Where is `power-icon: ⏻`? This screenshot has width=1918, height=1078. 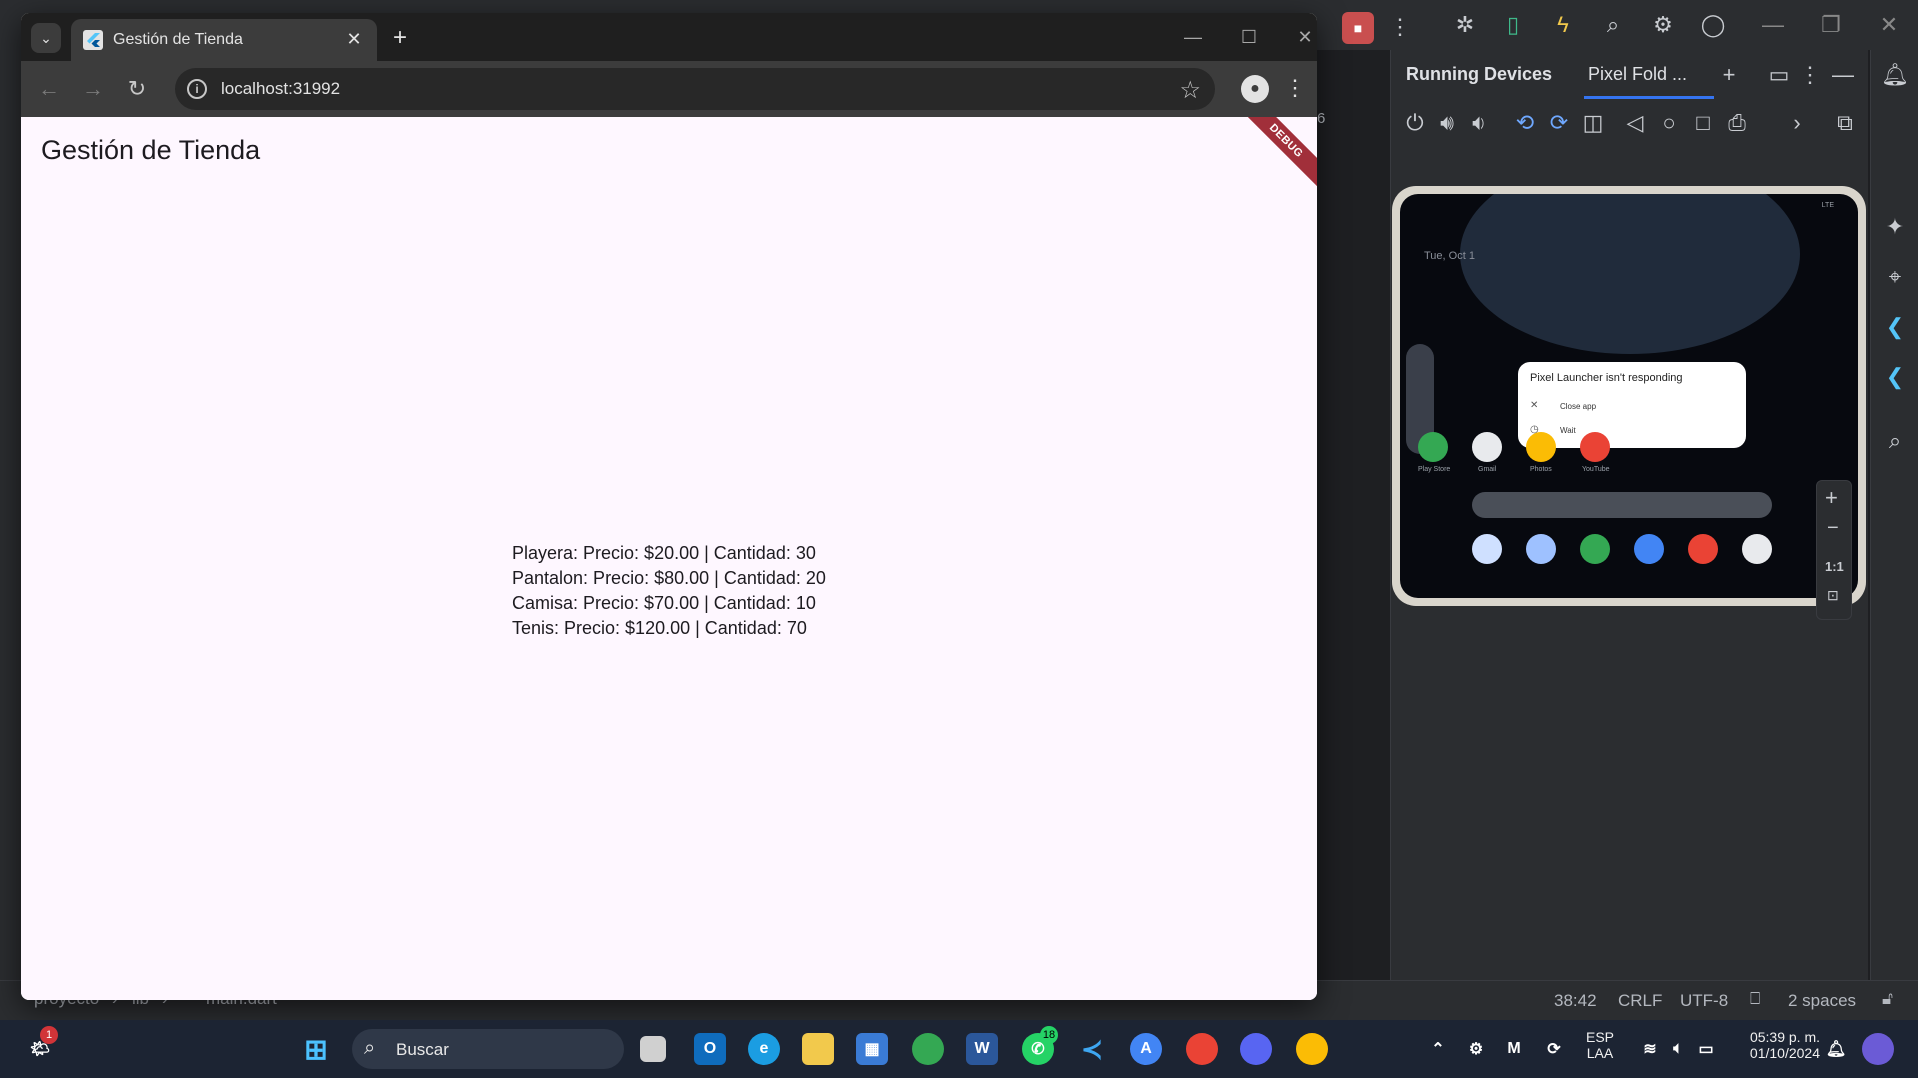 power-icon: ⏻ is located at coordinates (1415, 123).